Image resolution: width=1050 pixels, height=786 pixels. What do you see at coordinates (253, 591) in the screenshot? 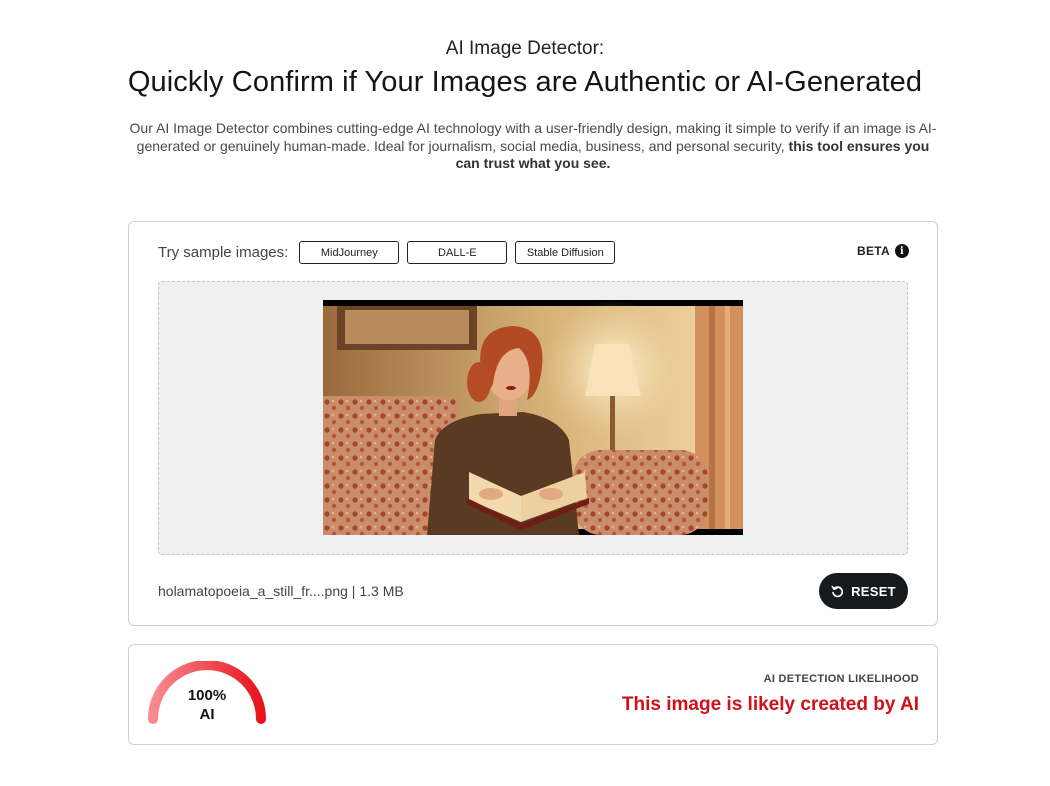
I see `file-name: holamatopoeia_a_still_fr....png` at bounding box center [253, 591].